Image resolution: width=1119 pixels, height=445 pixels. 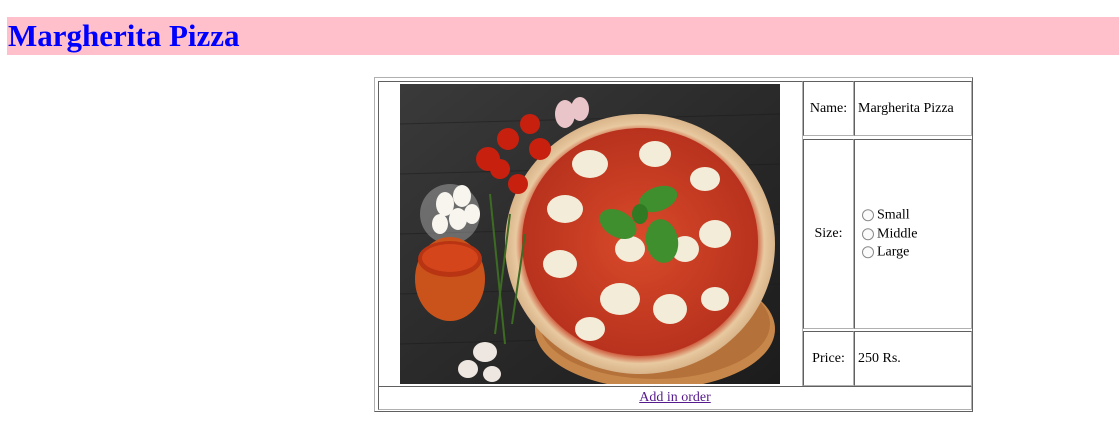 I want to click on add-in-order-link: Add in order, so click(x=675, y=397).